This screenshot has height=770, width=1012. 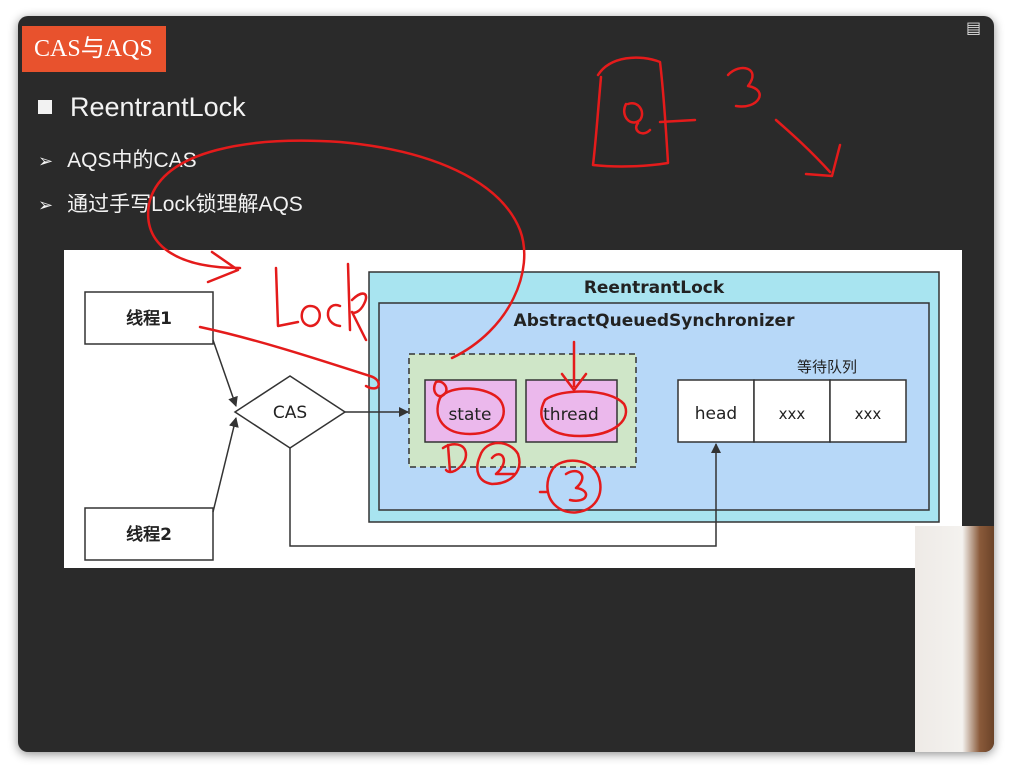 I want to click on thread1-label: 线程1, so click(x=149, y=318).